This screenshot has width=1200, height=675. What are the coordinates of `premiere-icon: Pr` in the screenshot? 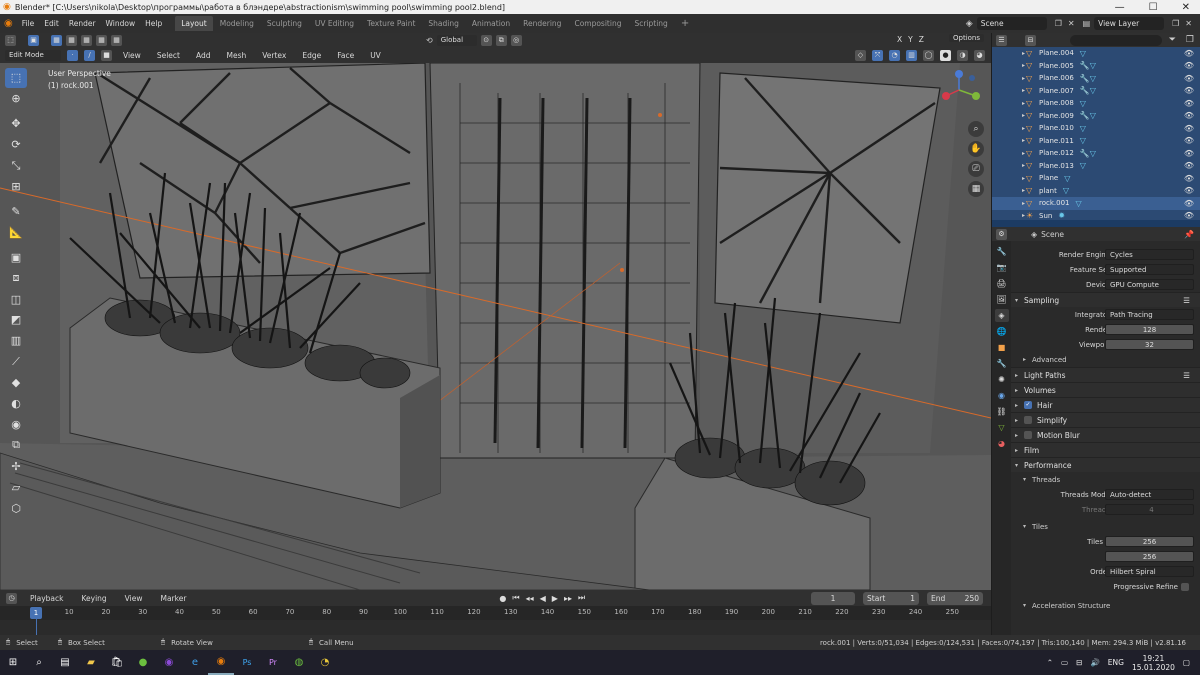 It's located at (273, 662).